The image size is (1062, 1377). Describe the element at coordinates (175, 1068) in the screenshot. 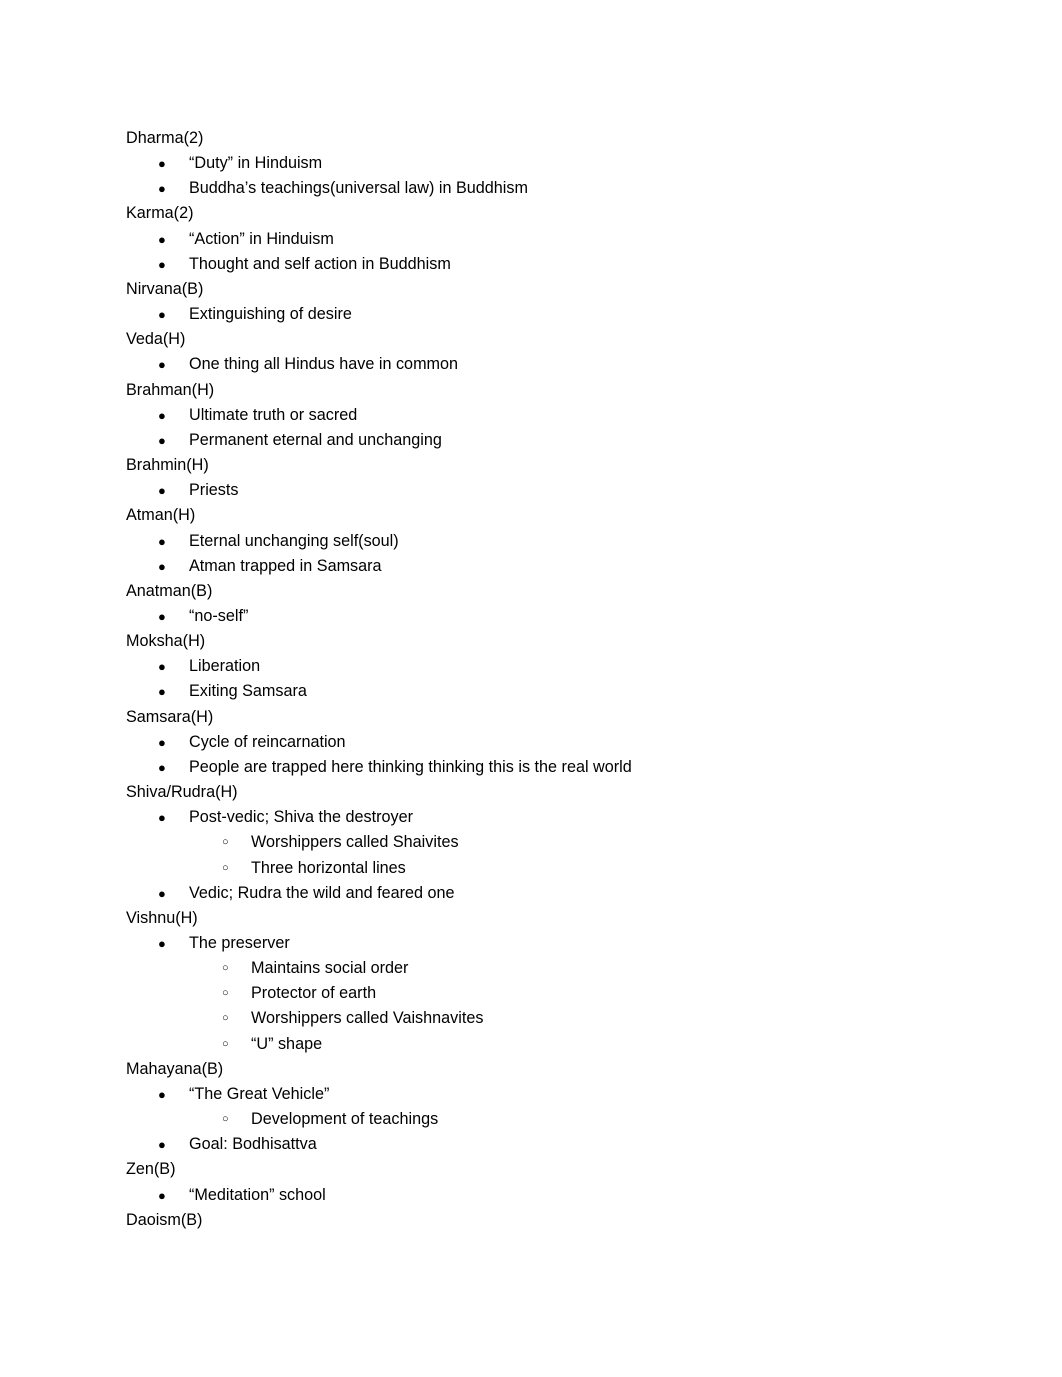

I see `term-heading: Mahayana(B)` at that location.